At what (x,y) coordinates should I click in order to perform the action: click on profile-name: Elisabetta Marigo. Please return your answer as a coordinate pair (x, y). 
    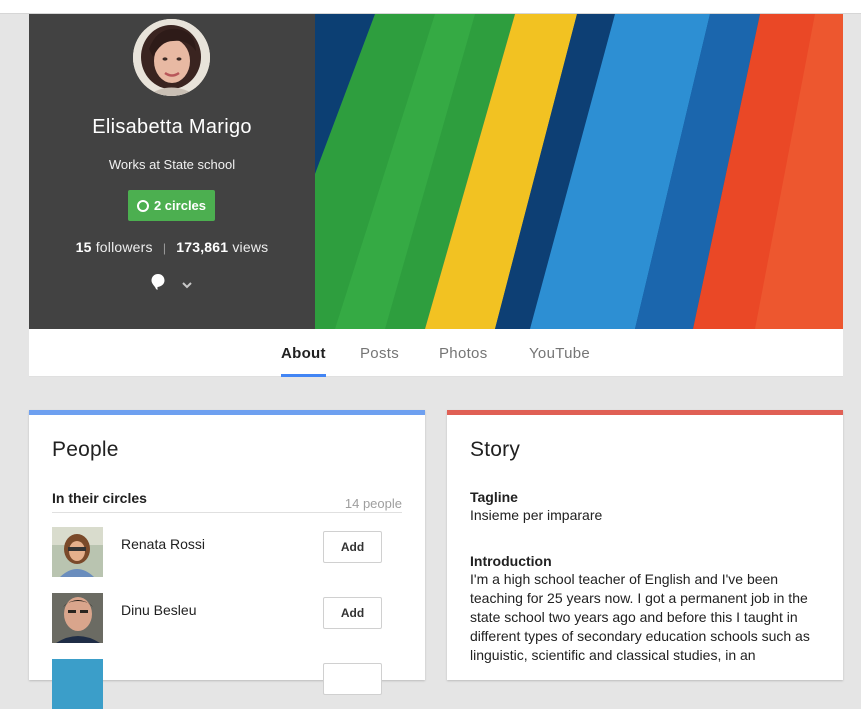
    Looking at the image, I should click on (172, 127).